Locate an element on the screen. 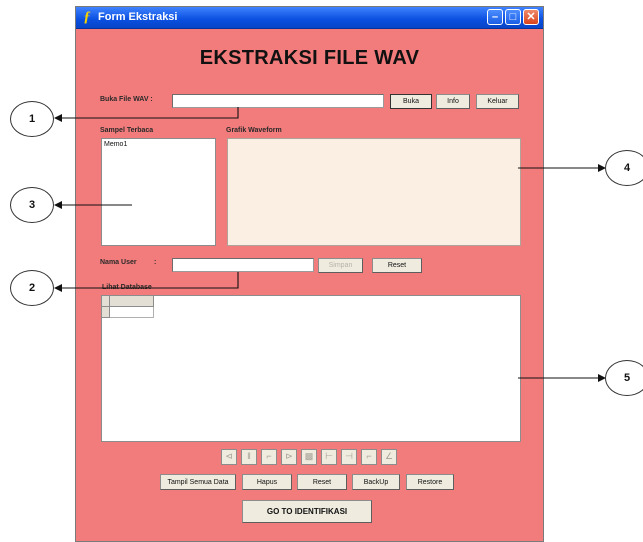 This screenshot has width=643, height=542. maximize-button: □ is located at coordinates (513, 17).